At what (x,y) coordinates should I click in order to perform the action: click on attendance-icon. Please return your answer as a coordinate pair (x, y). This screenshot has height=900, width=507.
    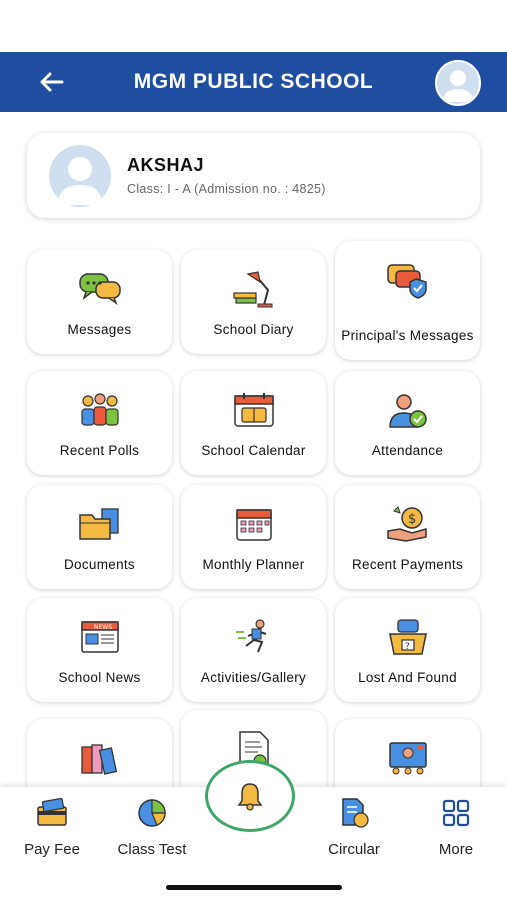
    Looking at the image, I should click on (407, 411).